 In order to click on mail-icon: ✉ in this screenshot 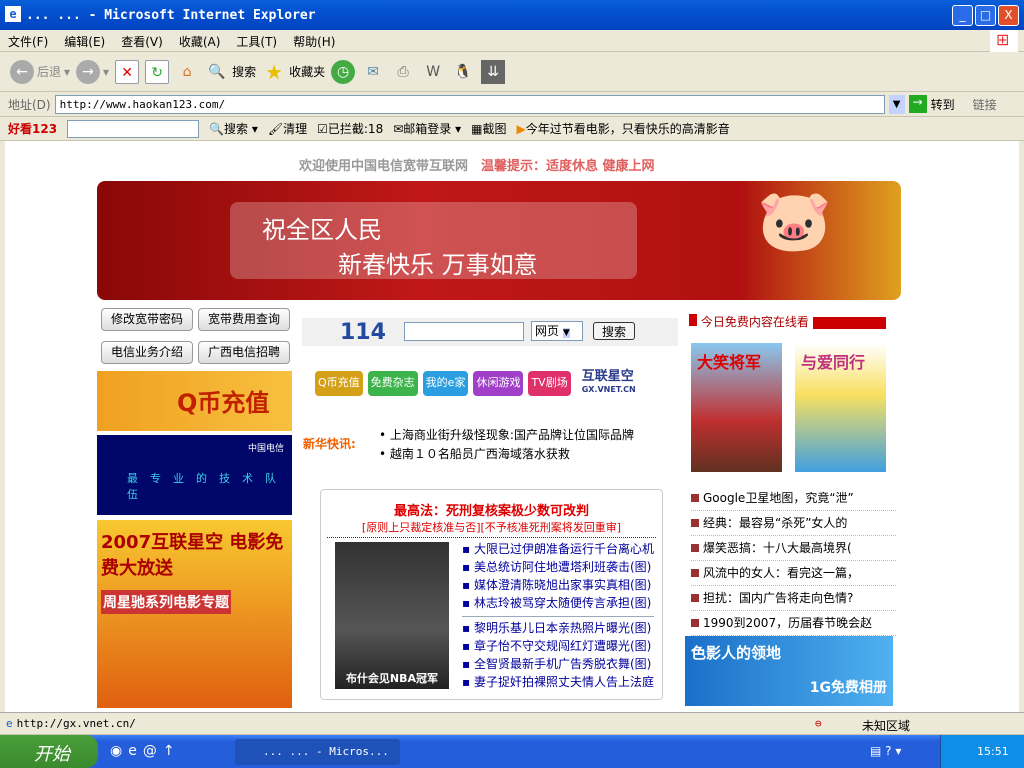, I will do `click(373, 72)`.